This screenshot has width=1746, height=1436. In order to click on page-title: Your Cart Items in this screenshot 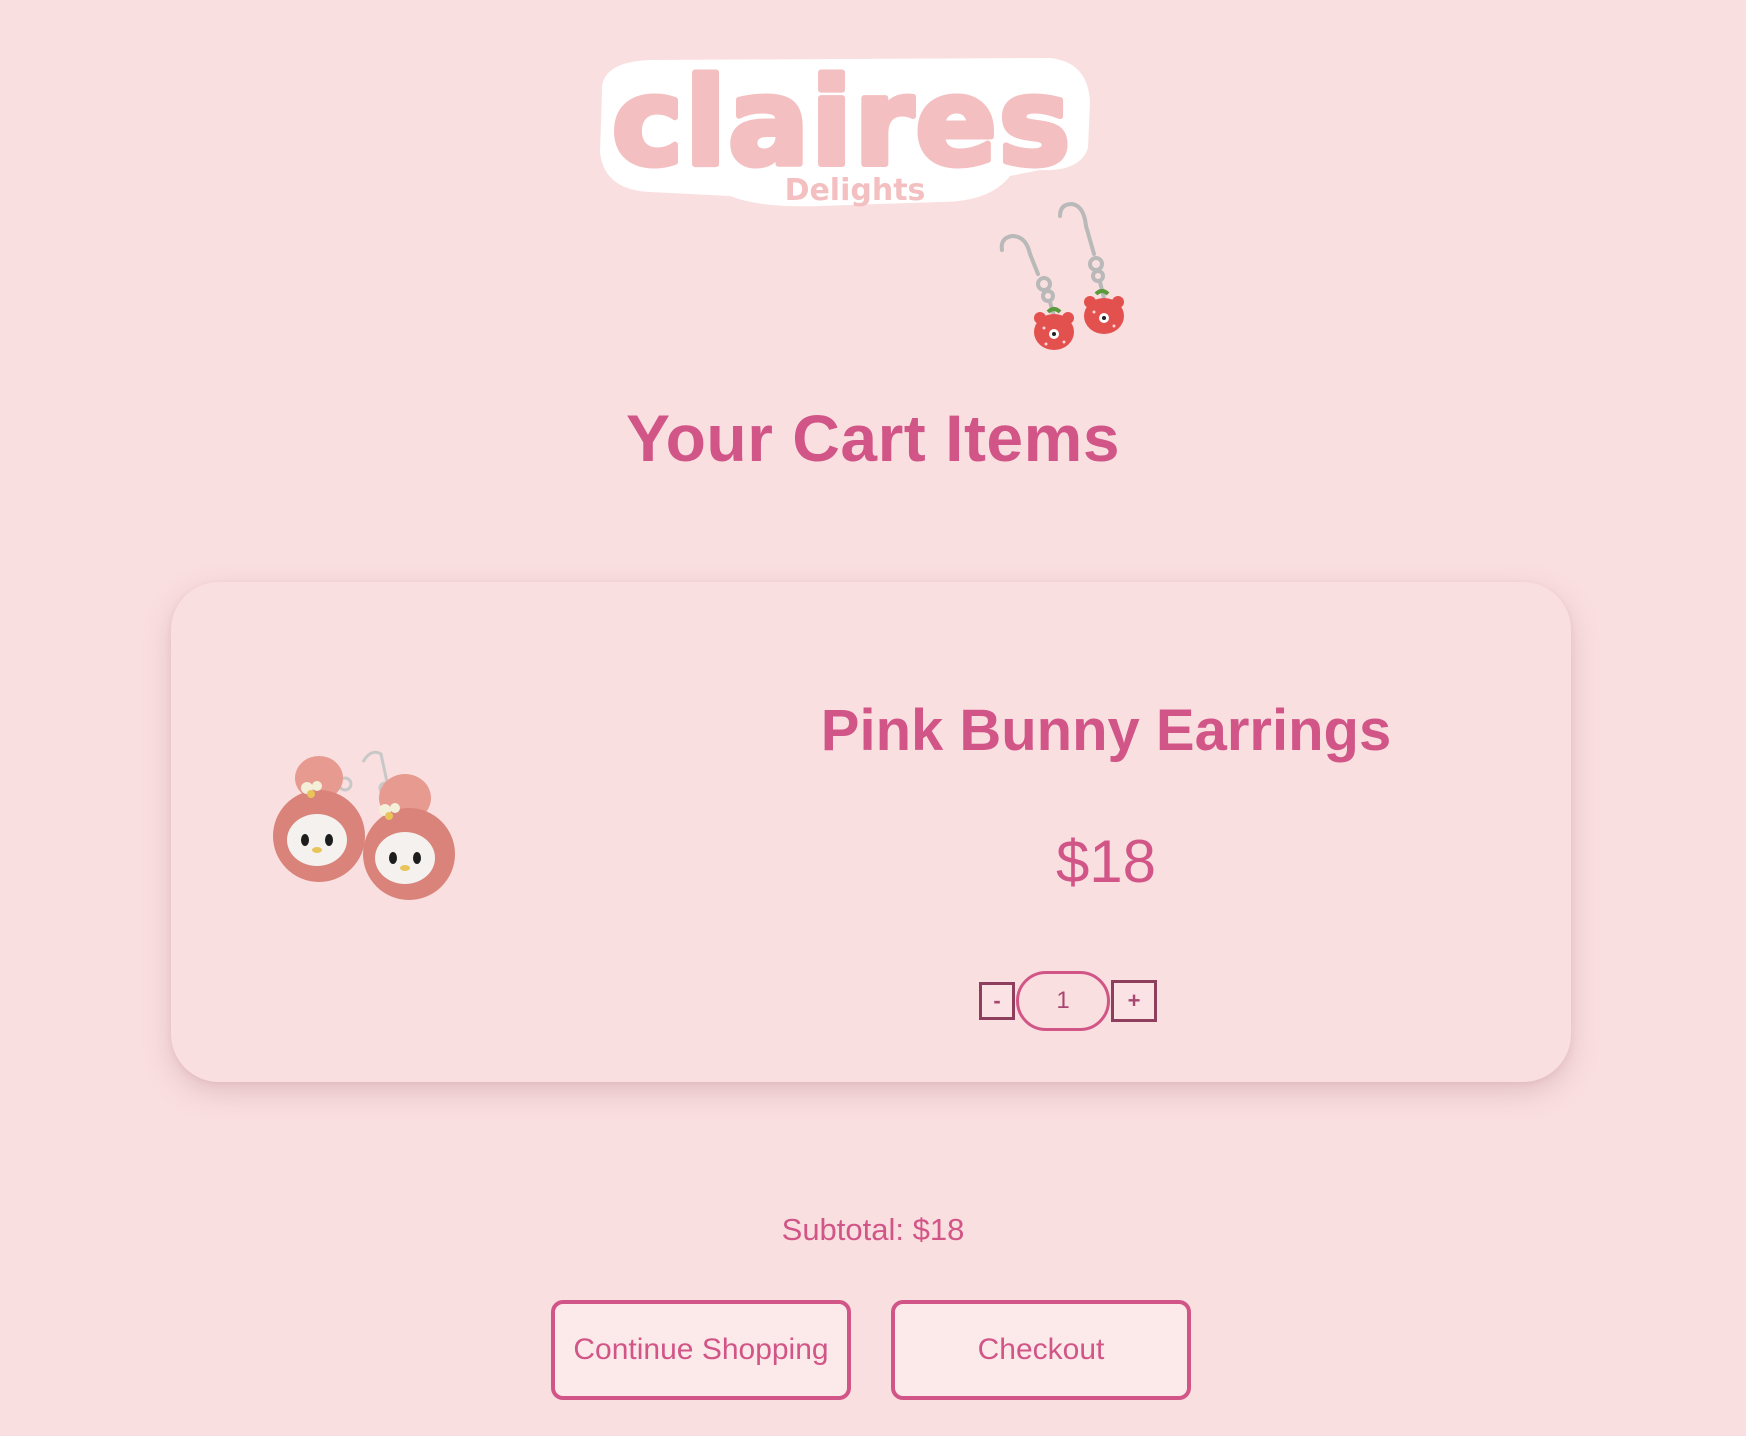, I will do `click(873, 438)`.